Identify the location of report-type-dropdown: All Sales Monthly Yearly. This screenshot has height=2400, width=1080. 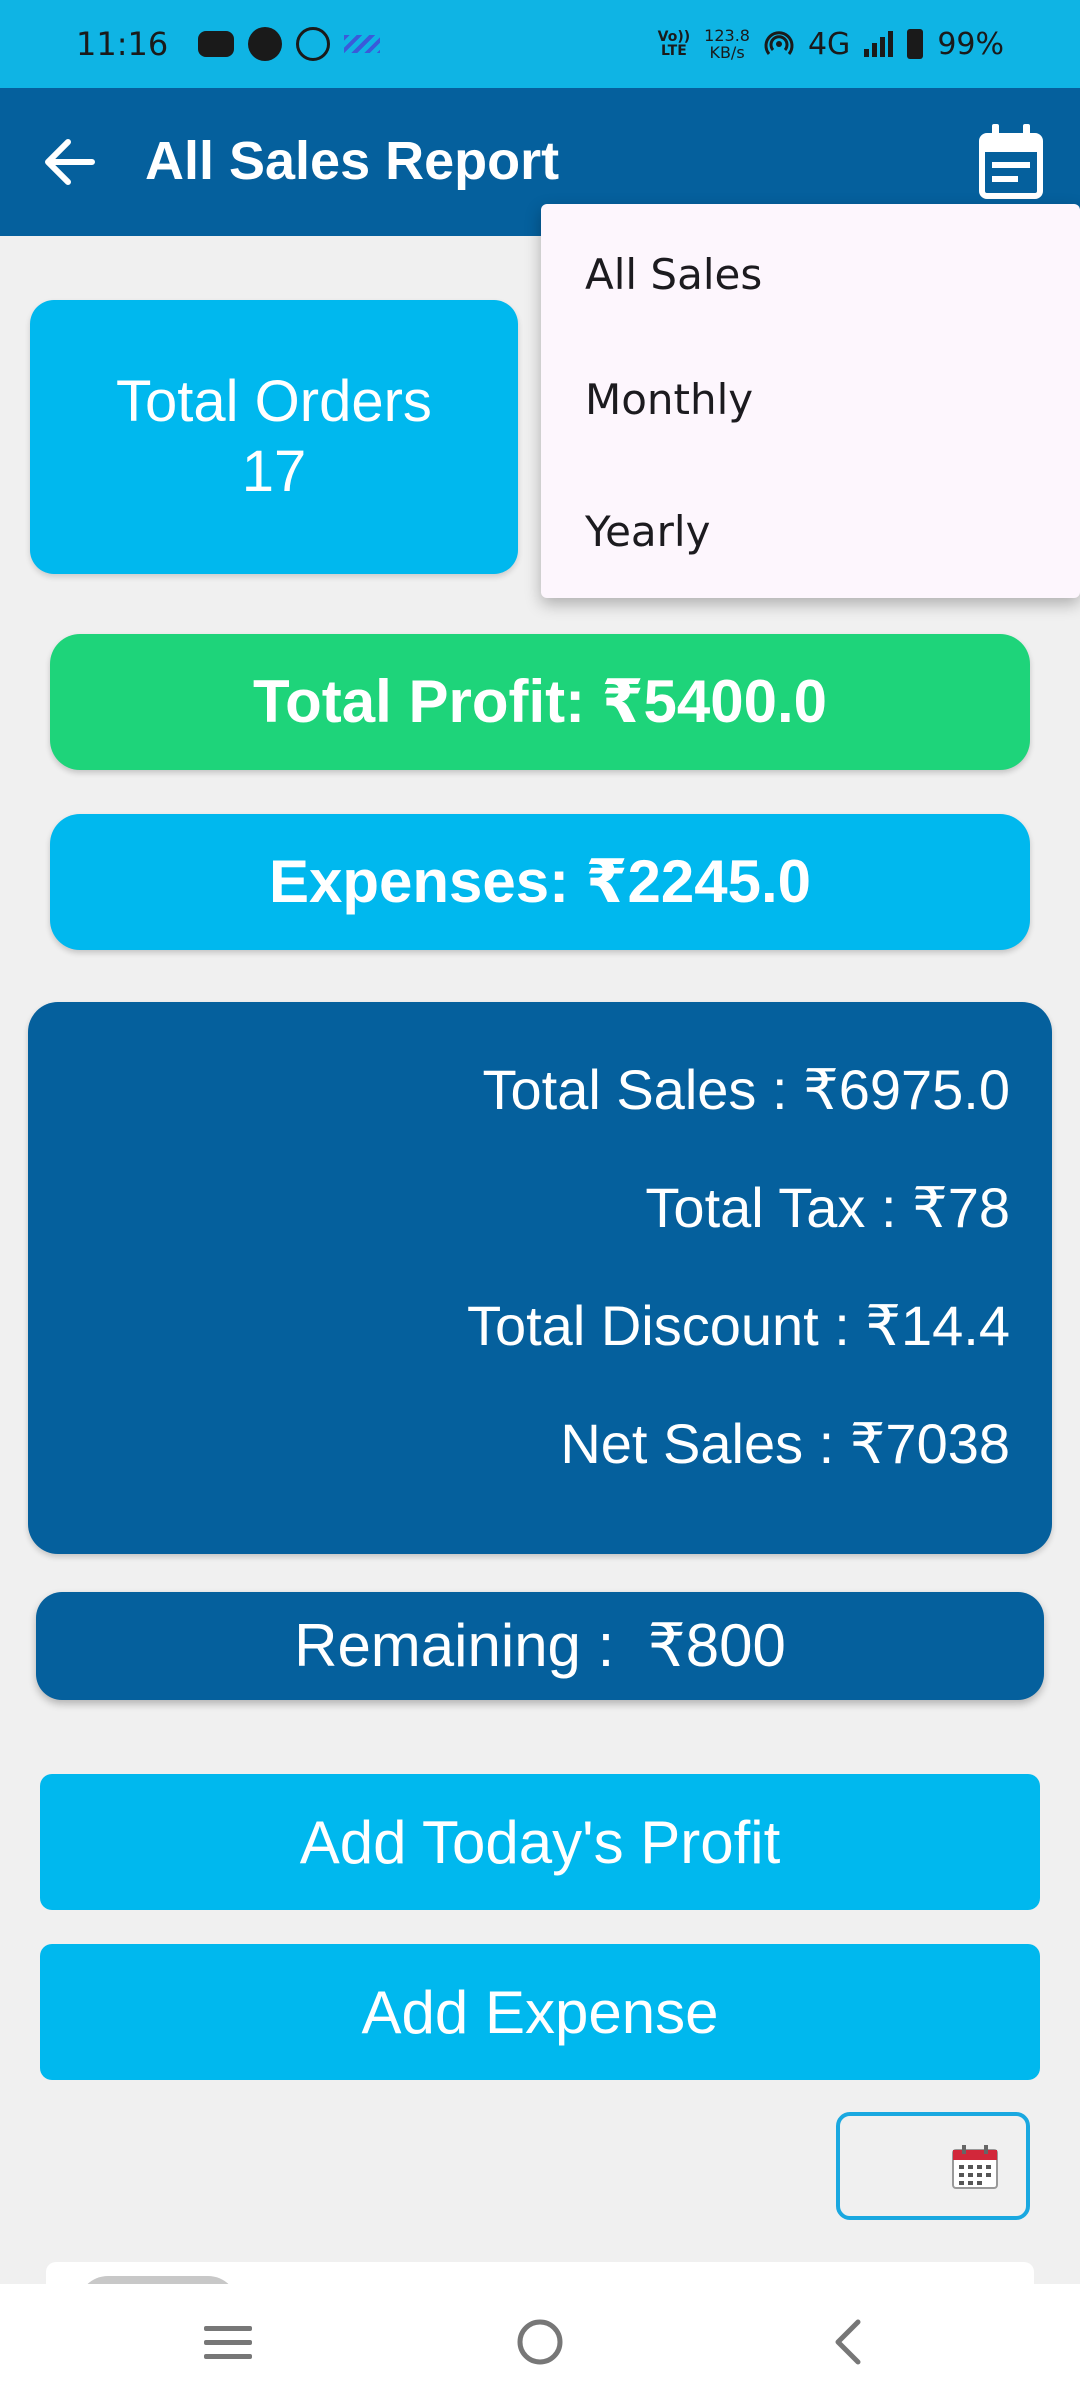
(810, 401).